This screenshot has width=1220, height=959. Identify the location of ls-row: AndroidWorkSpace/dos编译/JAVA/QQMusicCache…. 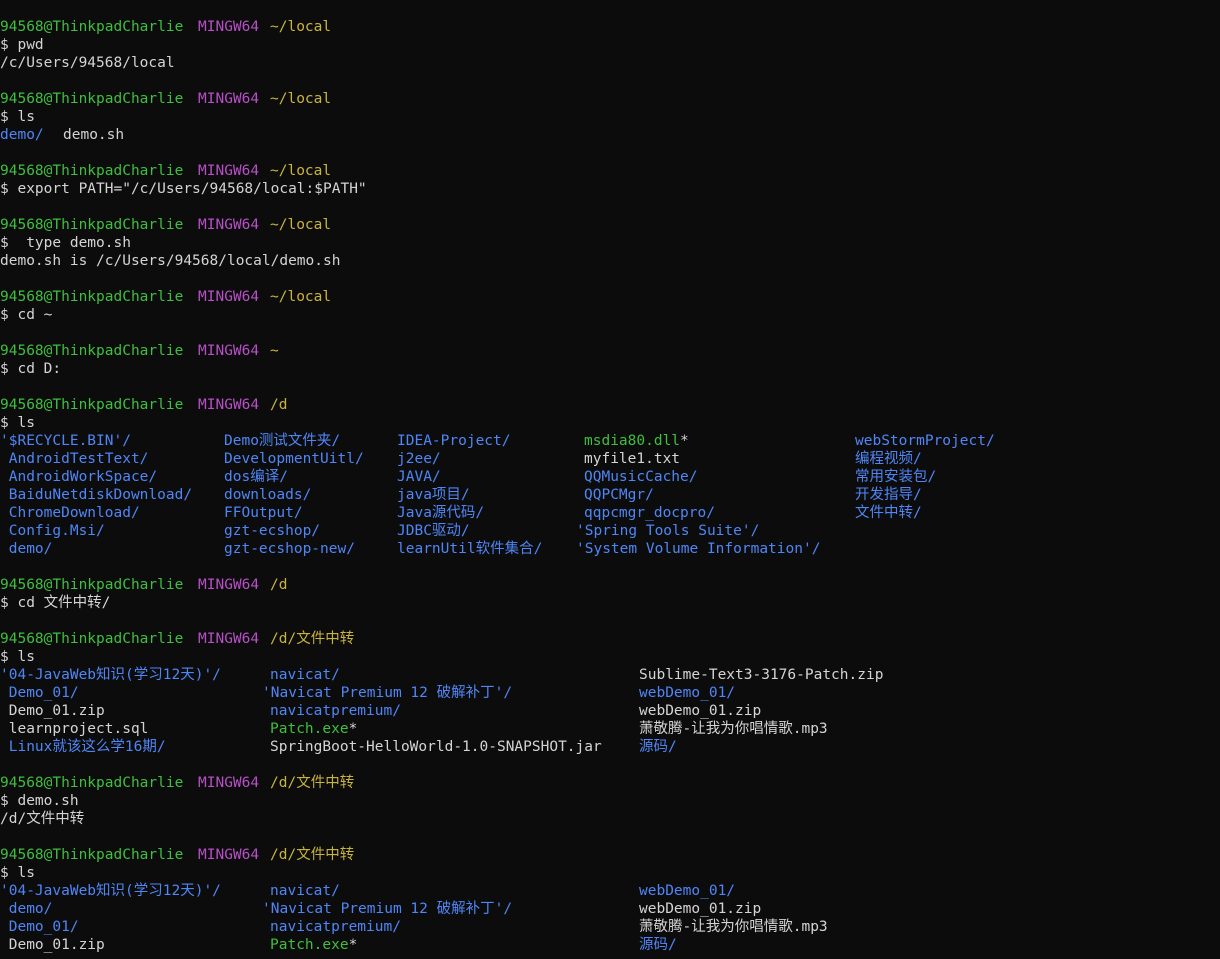
(610, 477).